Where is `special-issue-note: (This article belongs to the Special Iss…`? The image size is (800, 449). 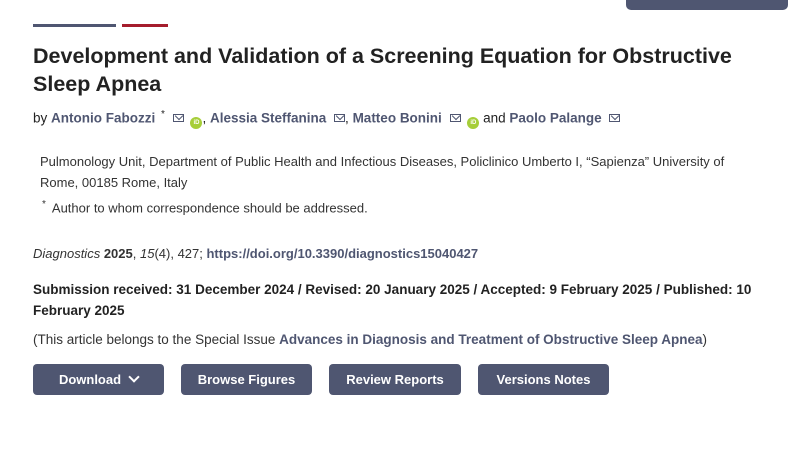 special-issue-note: (This article belongs to the Special Iss… is located at coordinates (370, 339).